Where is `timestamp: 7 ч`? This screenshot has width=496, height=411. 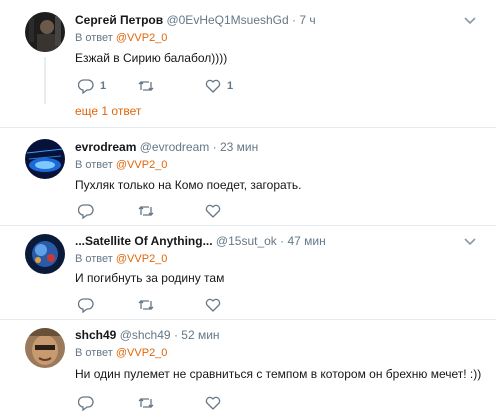
timestamp: 7 ч is located at coordinates (307, 20).